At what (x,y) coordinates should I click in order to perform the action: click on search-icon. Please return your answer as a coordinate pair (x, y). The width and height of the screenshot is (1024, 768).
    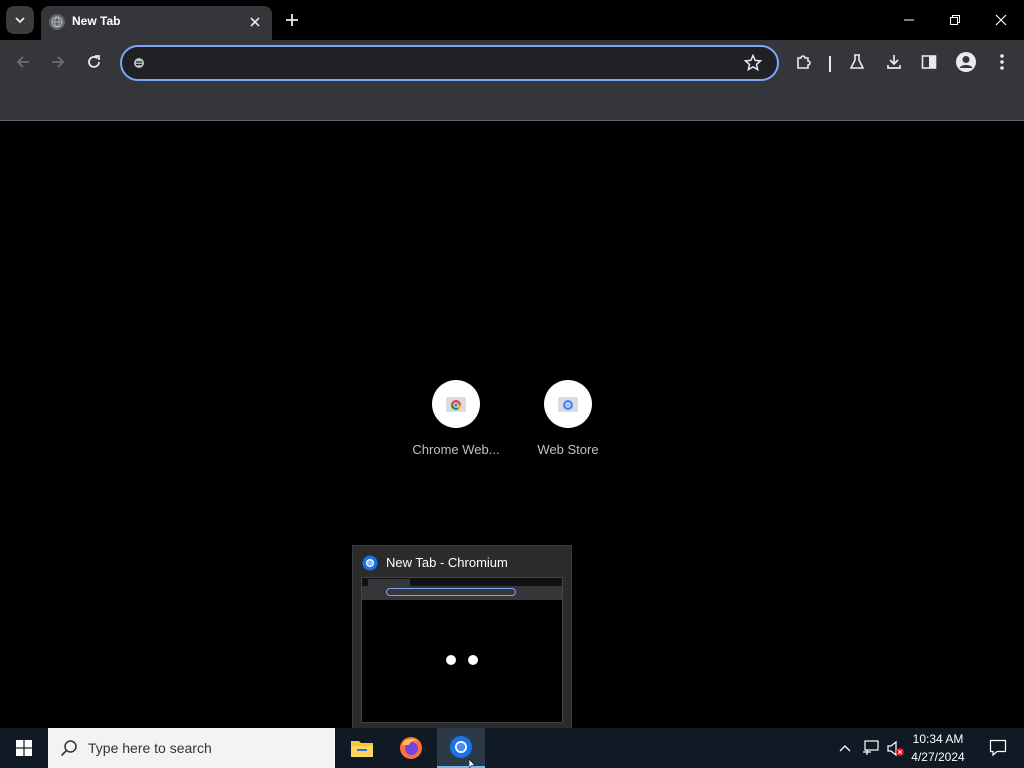
    Looking at the image, I should click on (68, 748).